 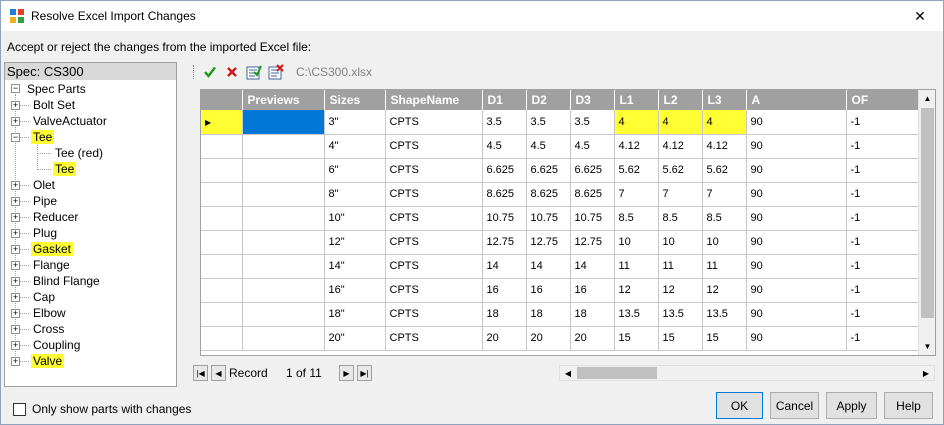 I want to click on table-row: 8" CPTS 8.625 8.625 8.625 7 7 7 90 -1, so click(x=561, y=194).